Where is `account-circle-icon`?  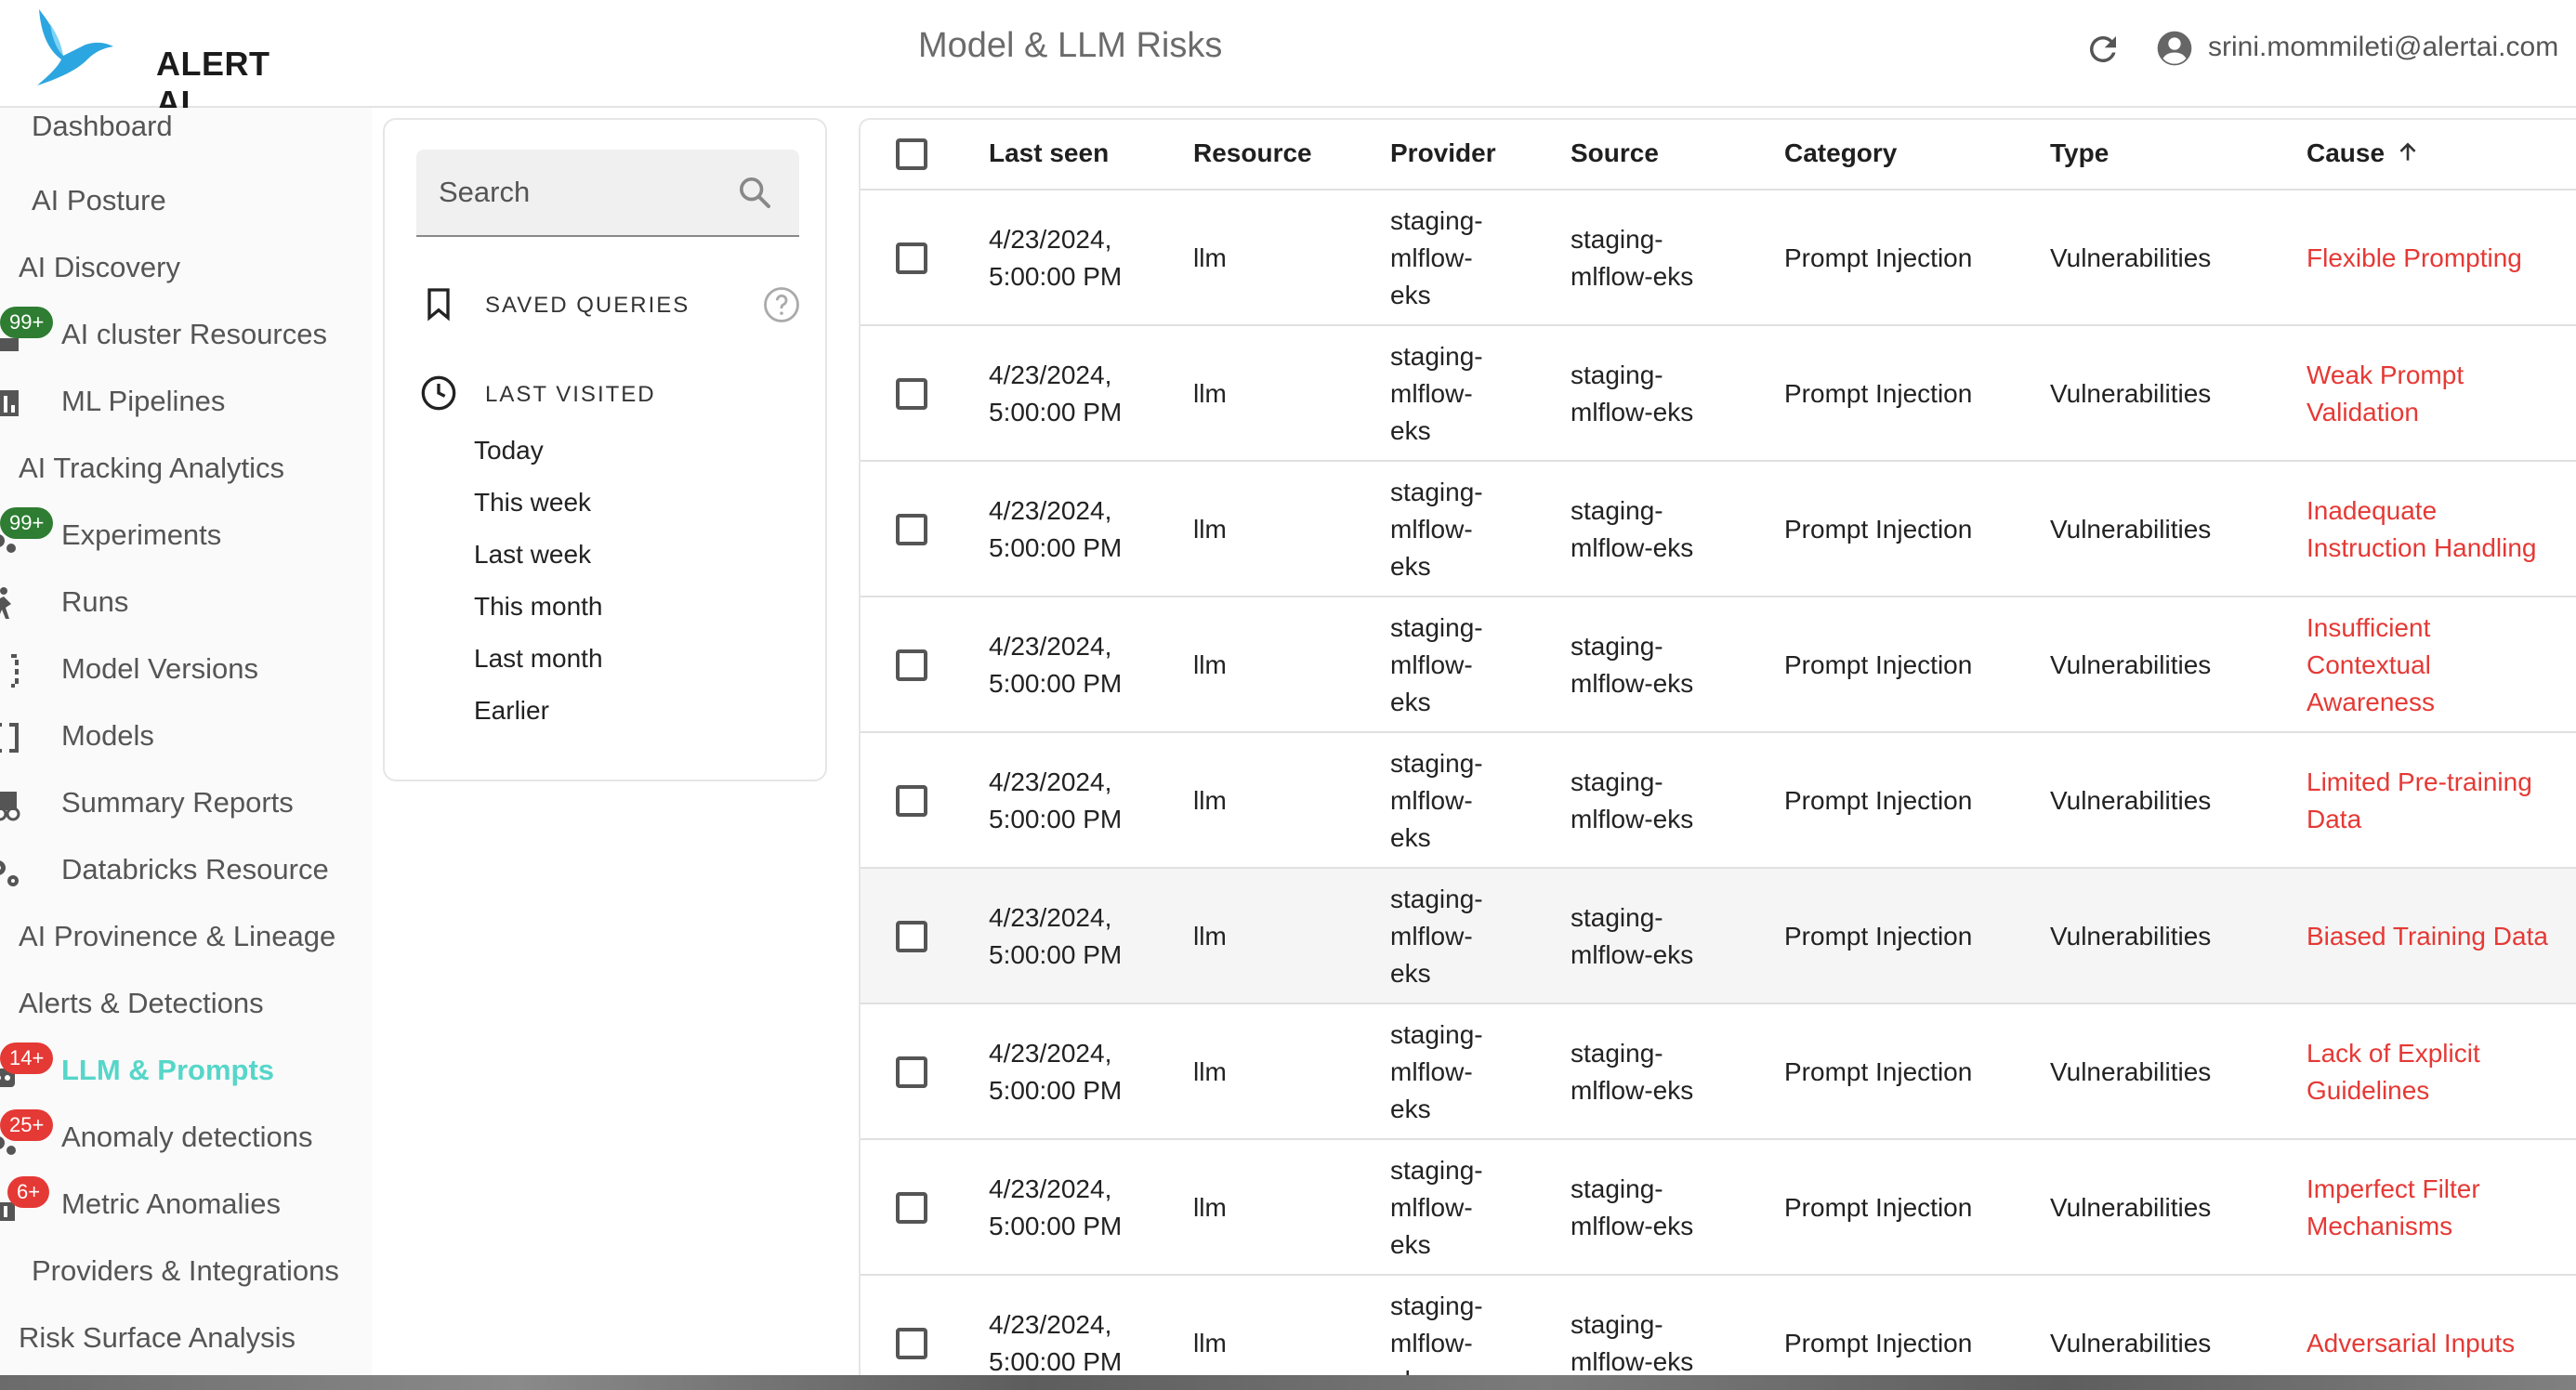 account-circle-icon is located at coordinates (2174, 48).